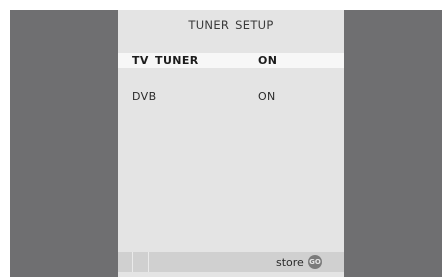  What do you see at coordinates (144, 96) in the screenshot?
I see `menu-item-label: DVB` at bounding box center [144, 96].